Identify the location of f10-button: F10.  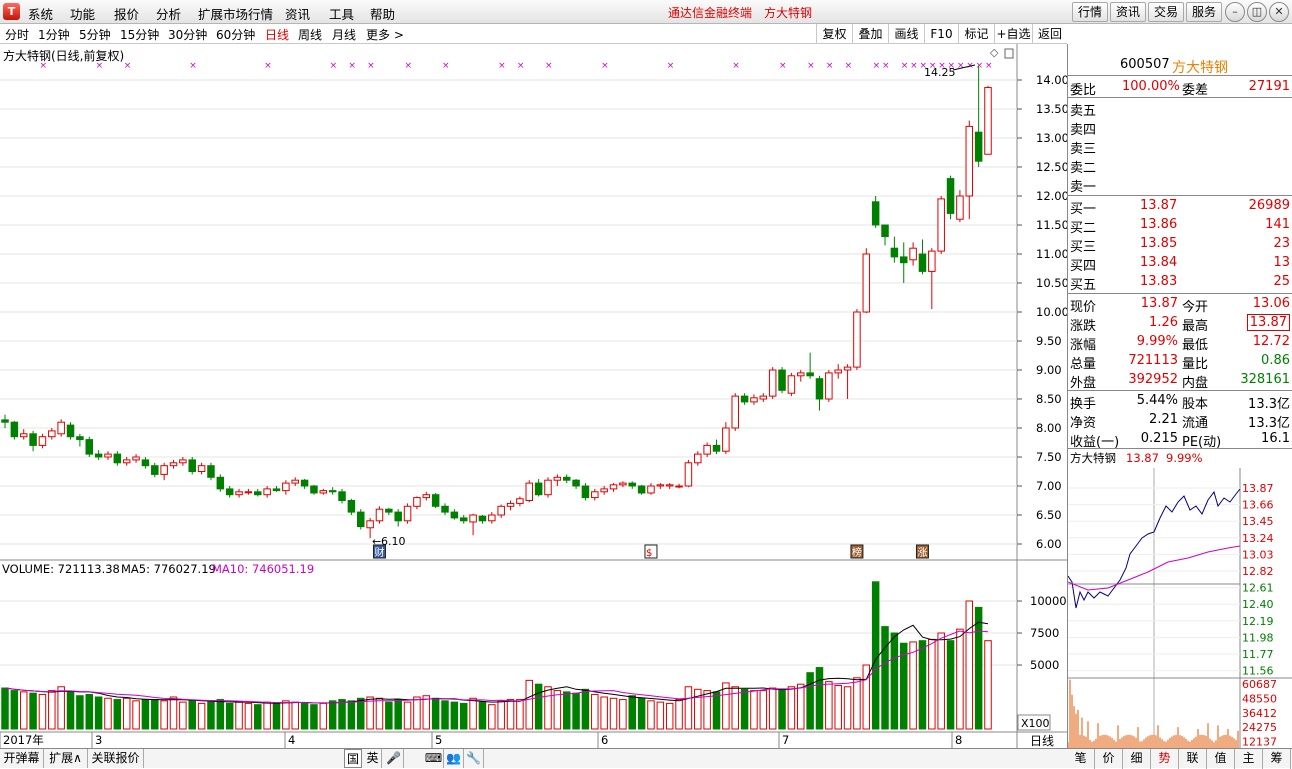
(941, 34).